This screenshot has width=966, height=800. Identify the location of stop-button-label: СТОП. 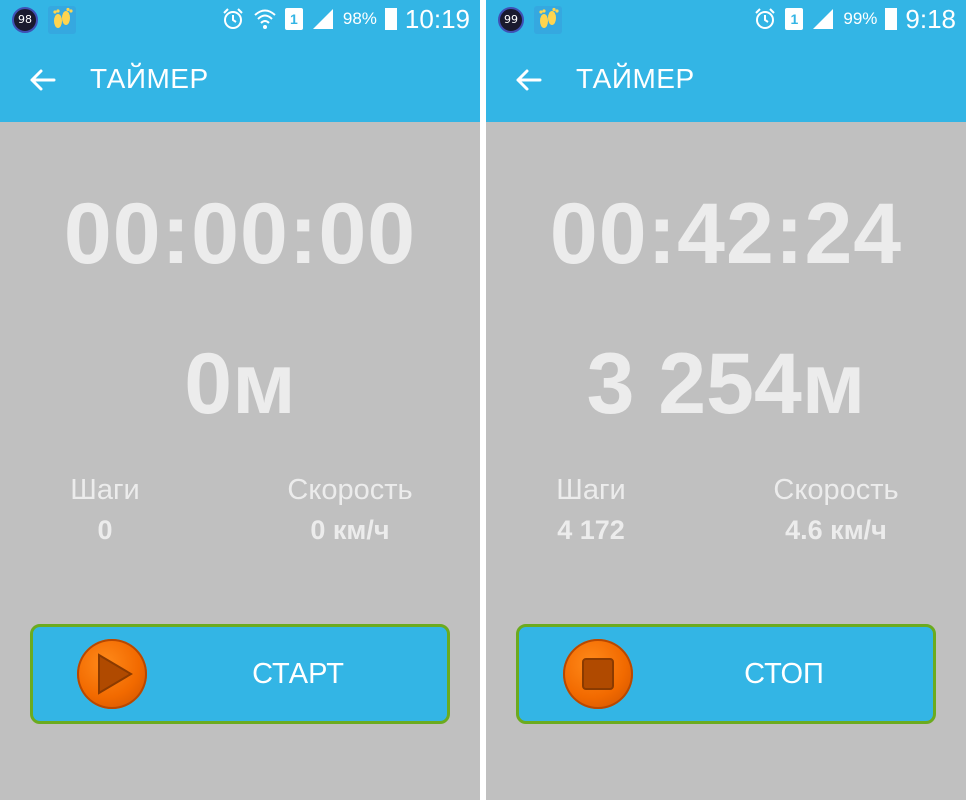
(784, 674).